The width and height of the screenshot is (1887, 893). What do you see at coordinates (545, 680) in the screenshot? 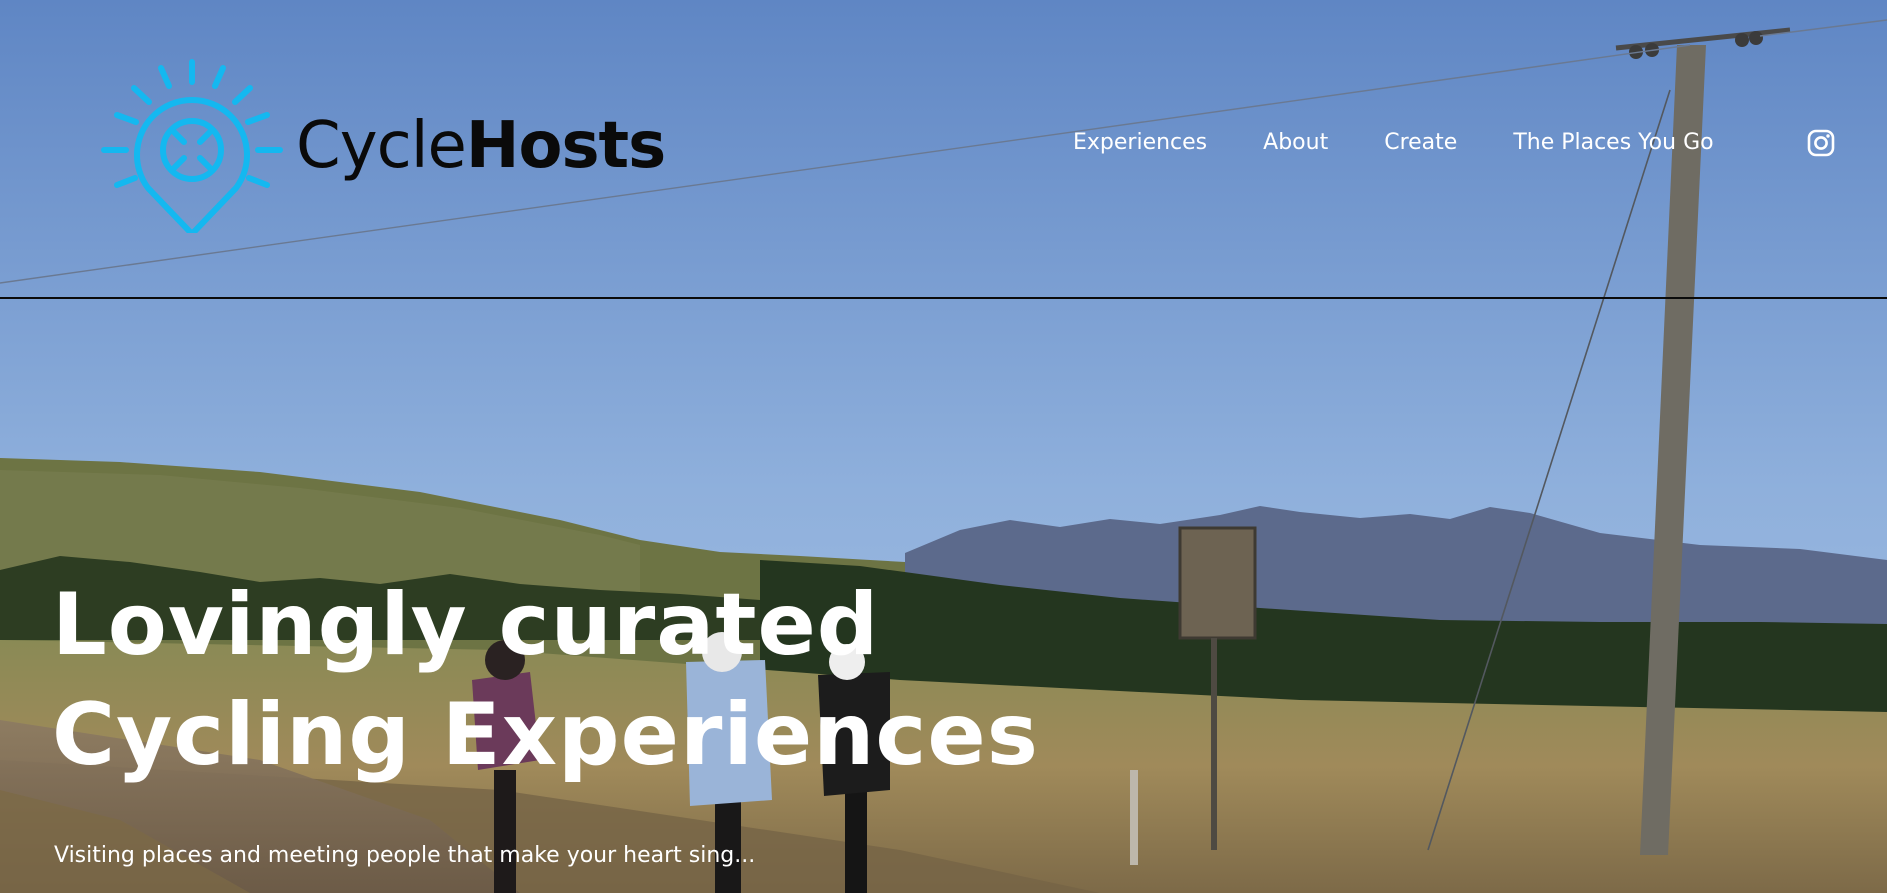
I see `hero-headline: Lovingly curated Cycling Experiences` at bounding box center [545, 680].